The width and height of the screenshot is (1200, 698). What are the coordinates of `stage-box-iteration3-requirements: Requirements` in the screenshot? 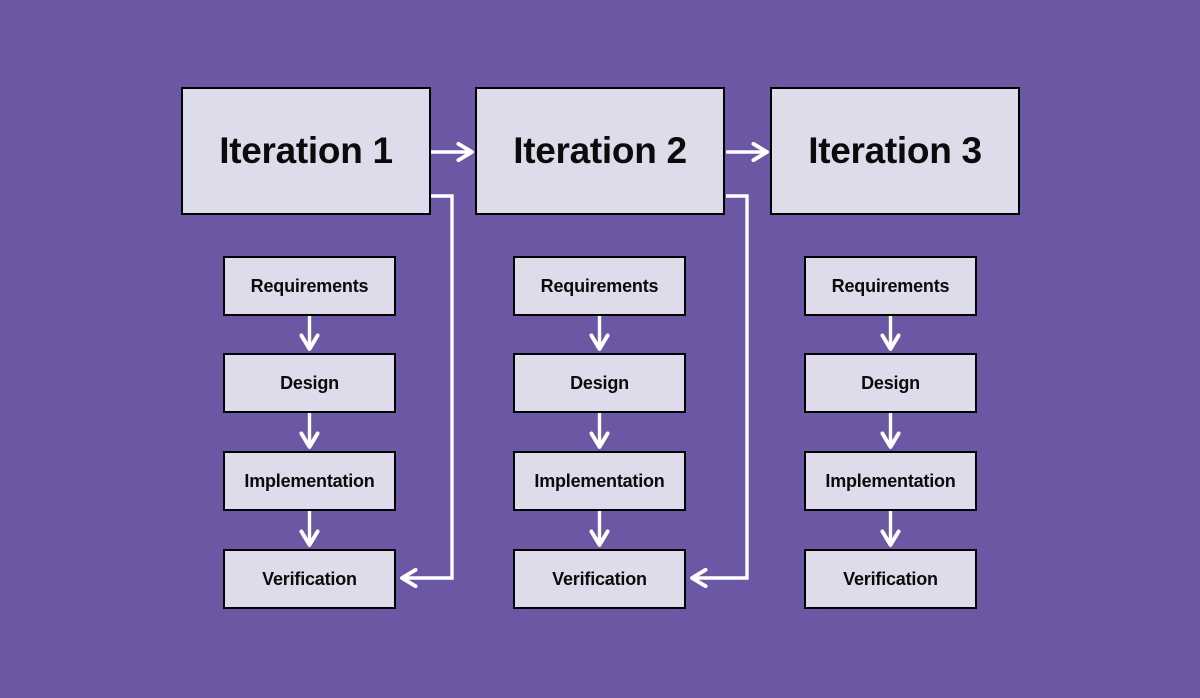 It's located at (890, 286).